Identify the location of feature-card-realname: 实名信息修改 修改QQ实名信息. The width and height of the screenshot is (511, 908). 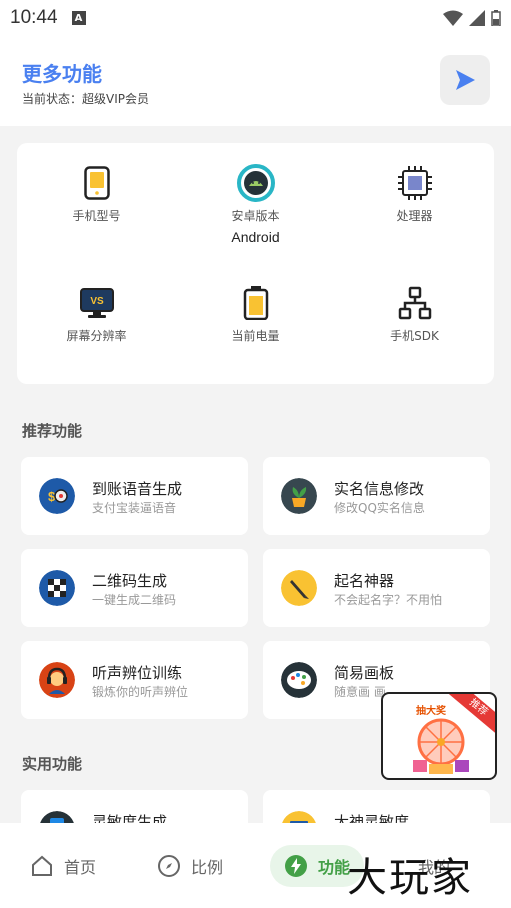
(376, 496).